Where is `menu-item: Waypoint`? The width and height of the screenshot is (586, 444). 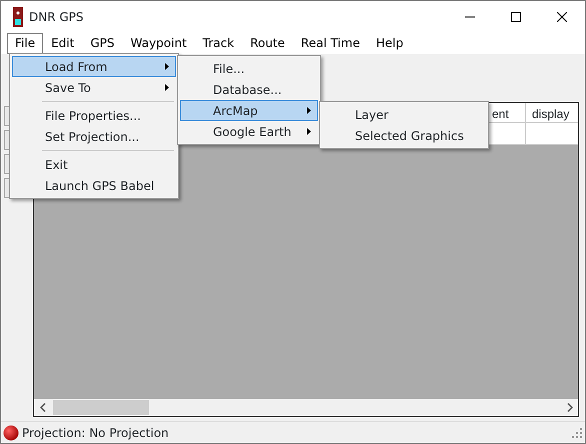 menu-item: Waypoint is located at coordinates (158, 43).